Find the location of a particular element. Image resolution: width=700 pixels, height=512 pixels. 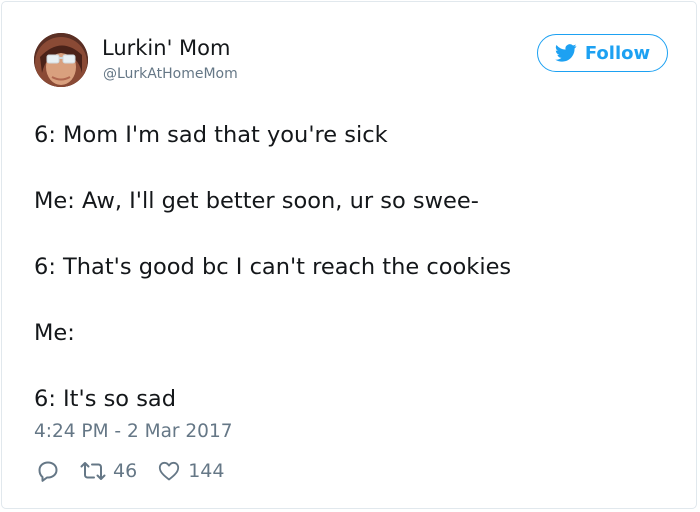

like-button: 144 is located at coordinates (190, 471).